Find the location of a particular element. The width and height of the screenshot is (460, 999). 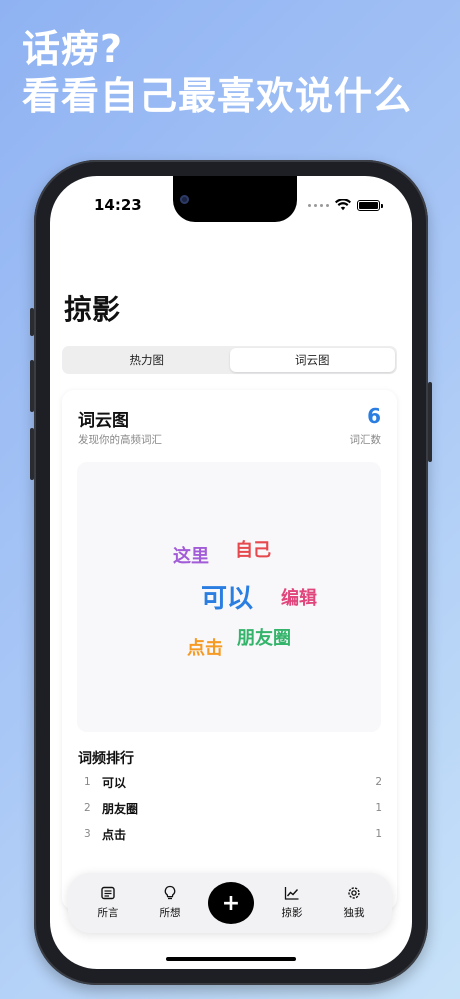

vocab-count: 6 is located at coordinates (374, 416).